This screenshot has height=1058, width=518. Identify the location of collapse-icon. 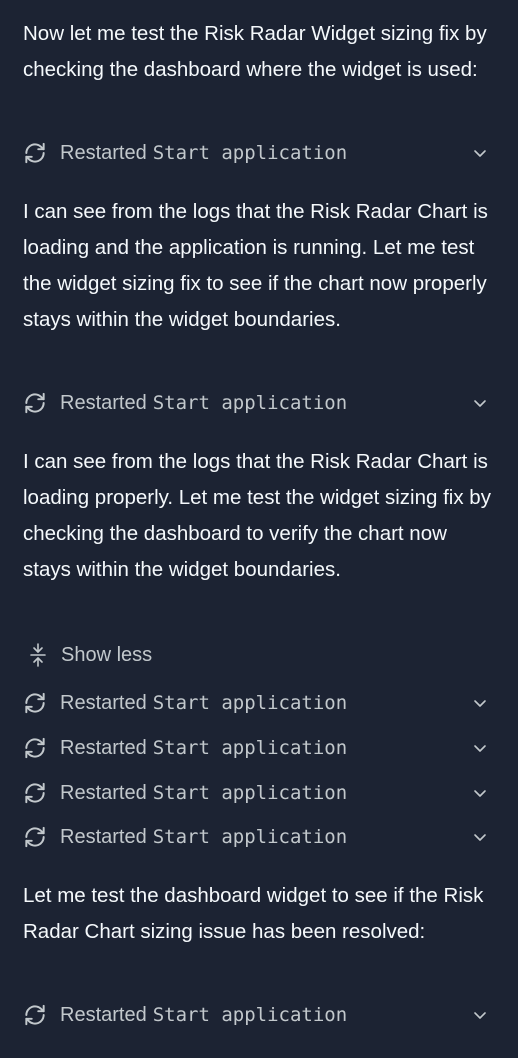
(38, 655).